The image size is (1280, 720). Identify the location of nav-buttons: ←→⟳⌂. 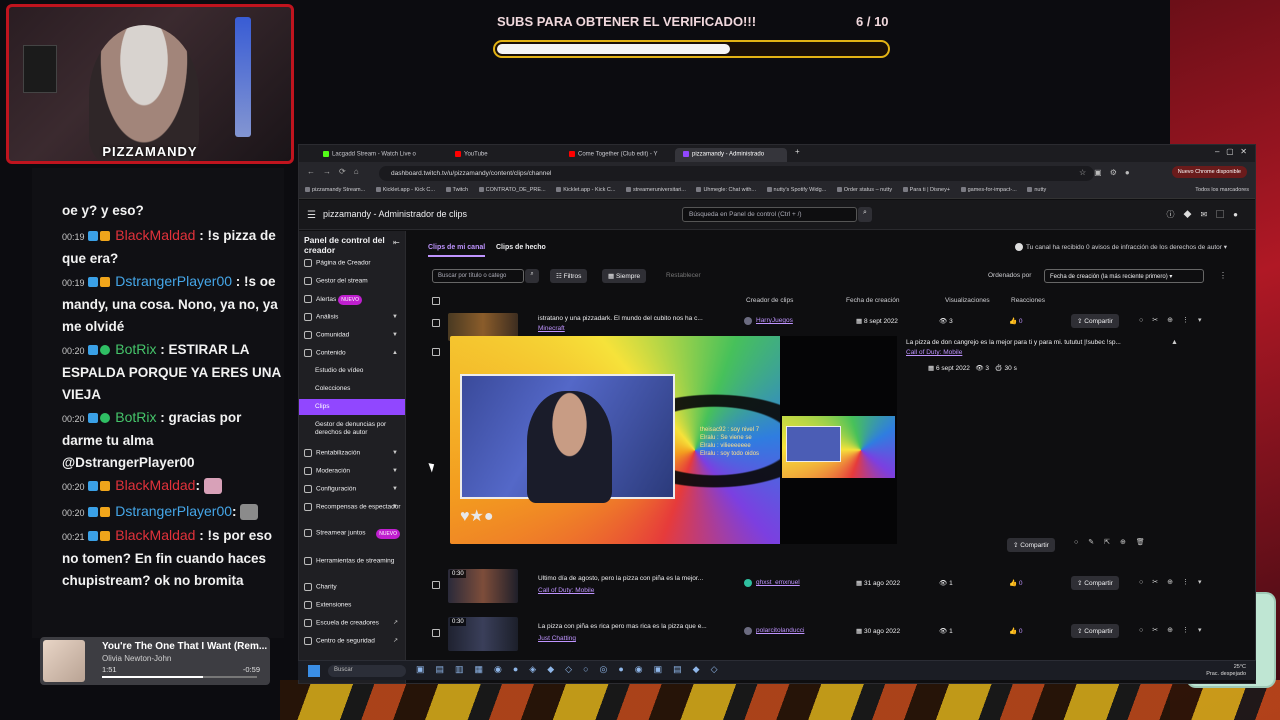
(337, 171).